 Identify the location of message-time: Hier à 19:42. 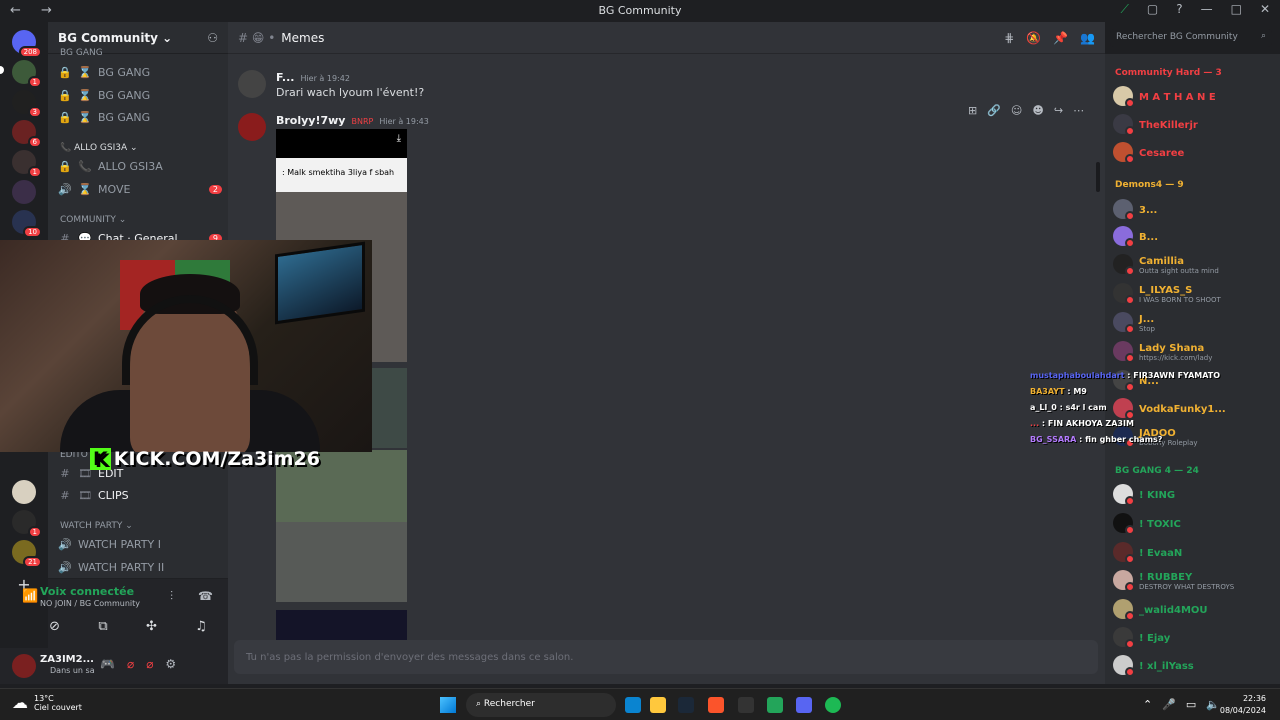
(325, 78).